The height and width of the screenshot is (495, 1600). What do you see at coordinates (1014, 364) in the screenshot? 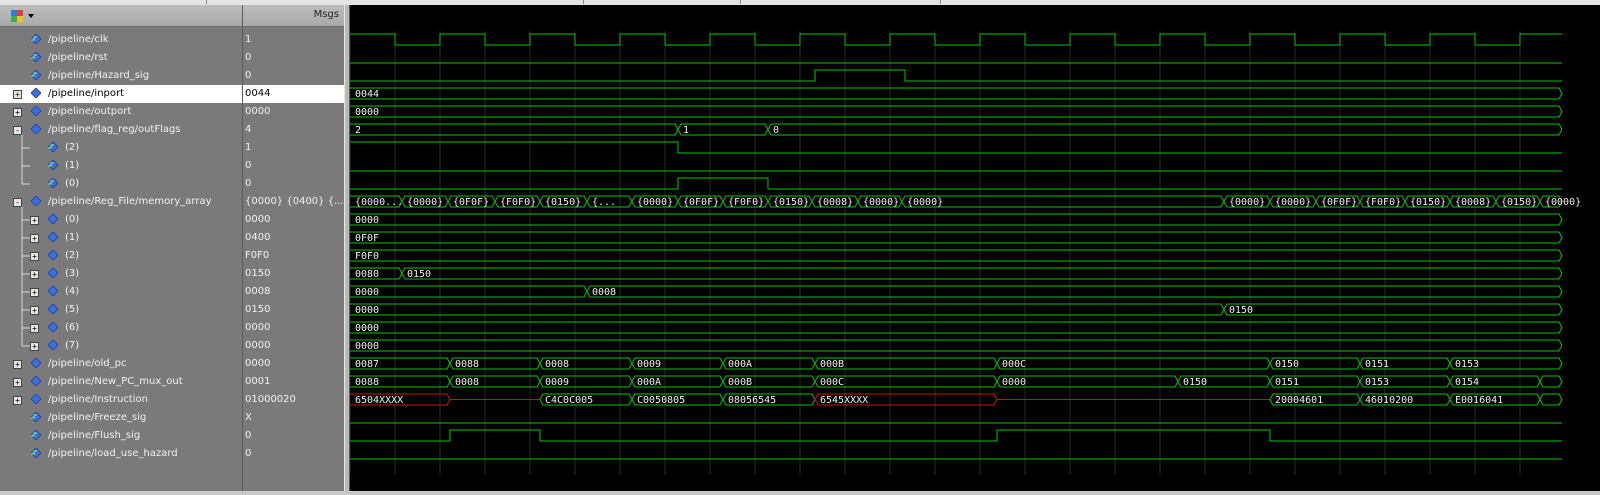
I see `bus-value-label: 000C` at bounding box center [1014, 364].